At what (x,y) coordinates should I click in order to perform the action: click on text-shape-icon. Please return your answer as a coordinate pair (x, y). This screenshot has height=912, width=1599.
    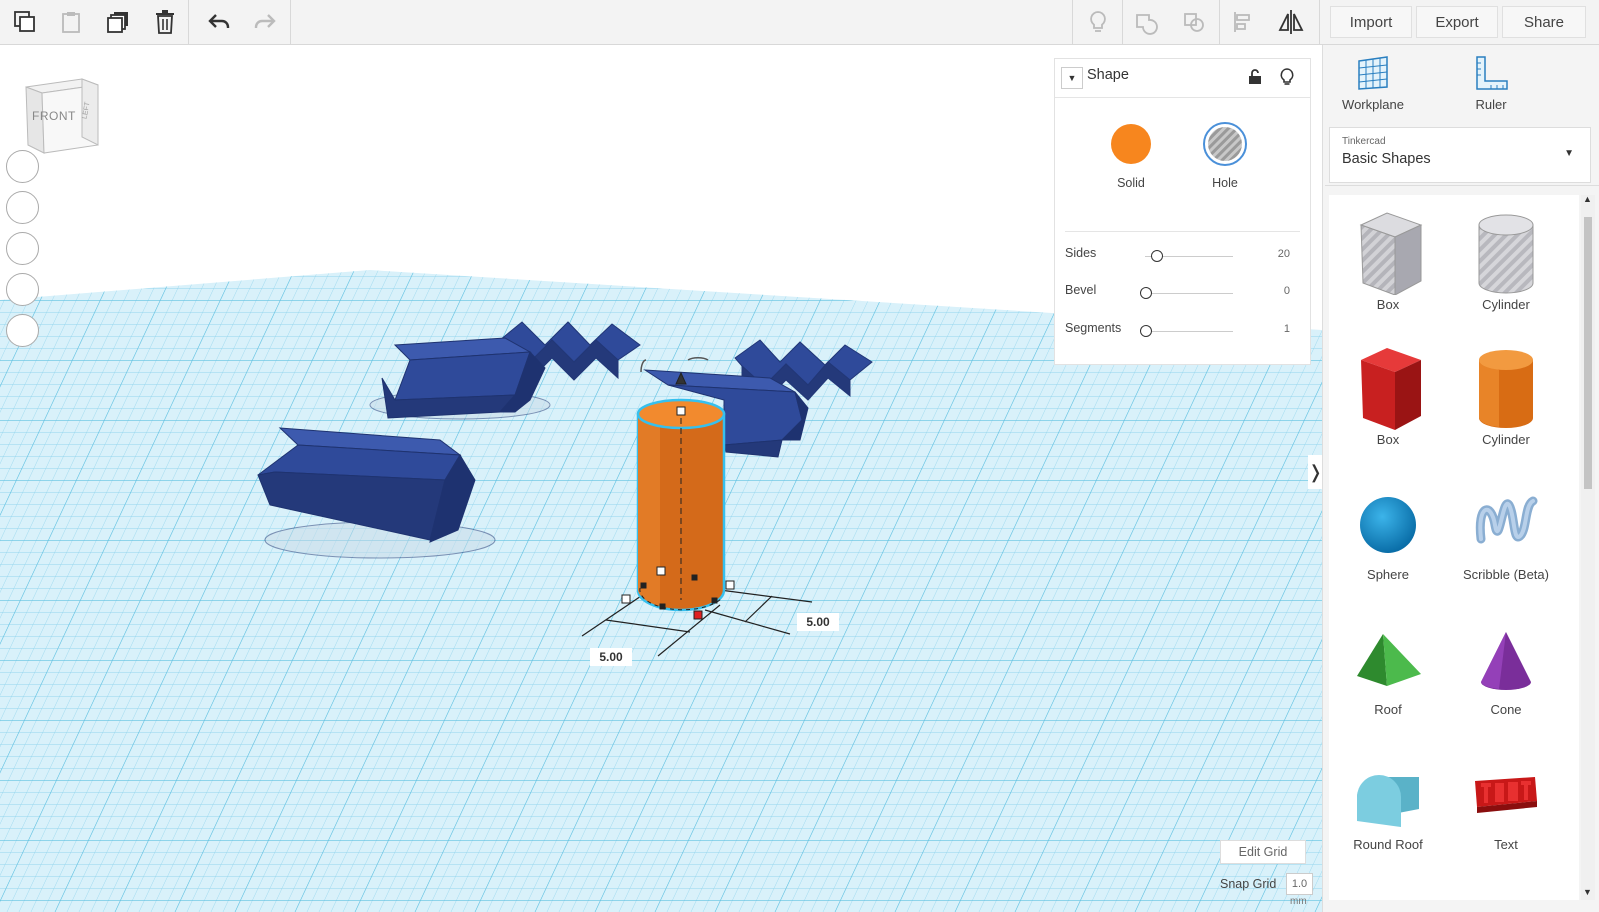
    Looking at the image, I should click on (1506, 795).